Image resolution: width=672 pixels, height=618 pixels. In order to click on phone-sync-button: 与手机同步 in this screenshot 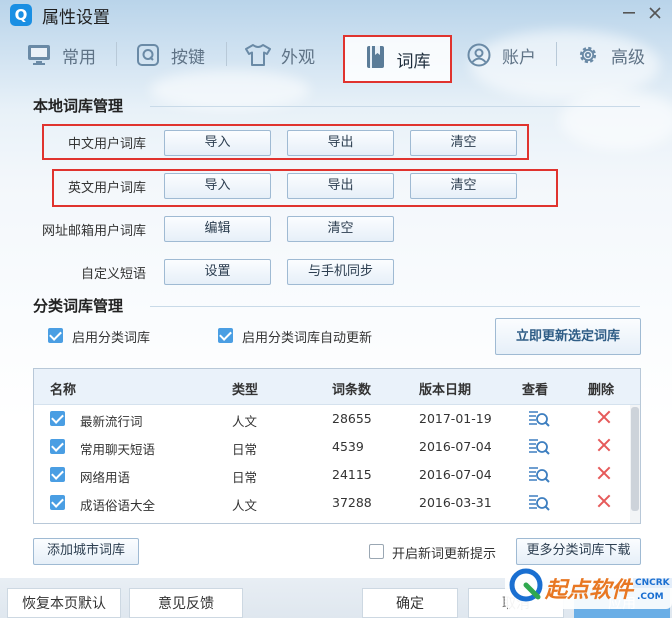, I will do `click(340, 272)`.